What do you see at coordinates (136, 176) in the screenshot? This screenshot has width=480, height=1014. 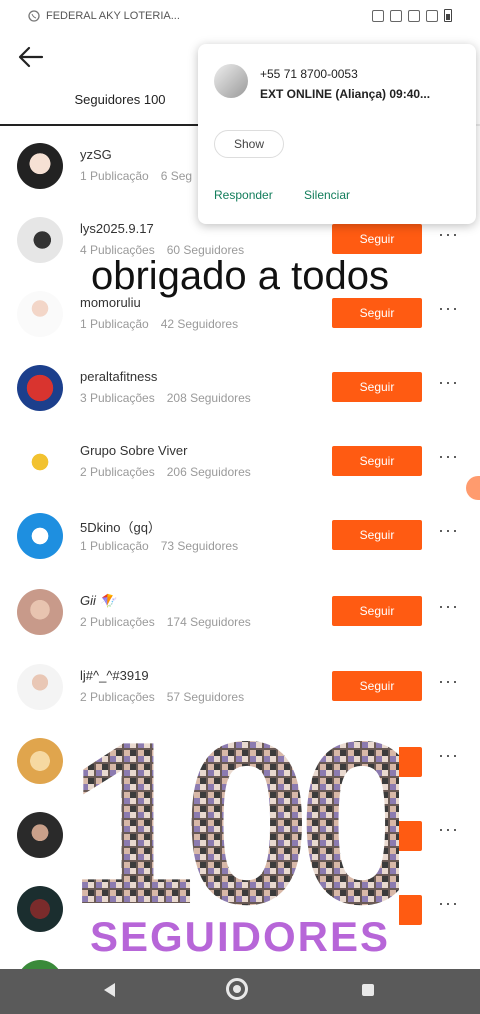 I see `user-stats: 1 Publicação 6 Seg` at bounding box center [136, 176].